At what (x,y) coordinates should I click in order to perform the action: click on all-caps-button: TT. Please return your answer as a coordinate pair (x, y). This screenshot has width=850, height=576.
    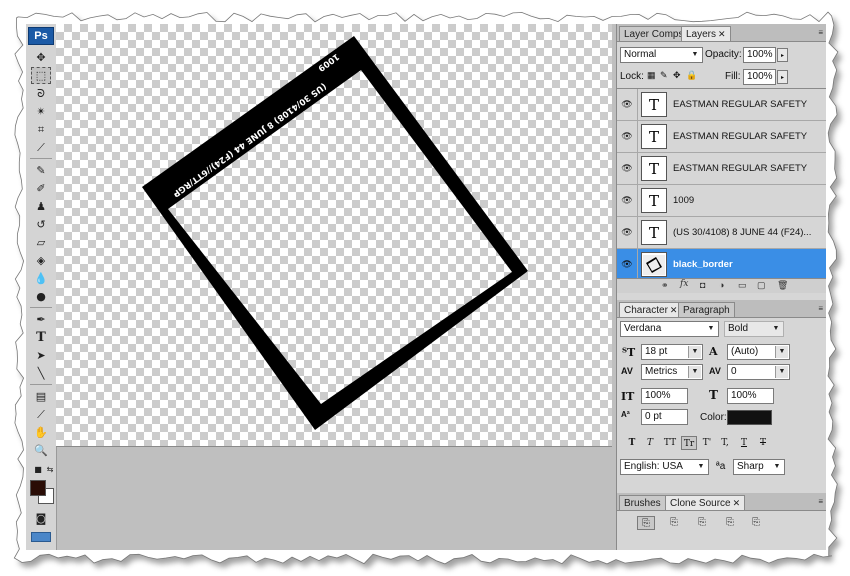
    Looking at the image, I should click on (670, 443).